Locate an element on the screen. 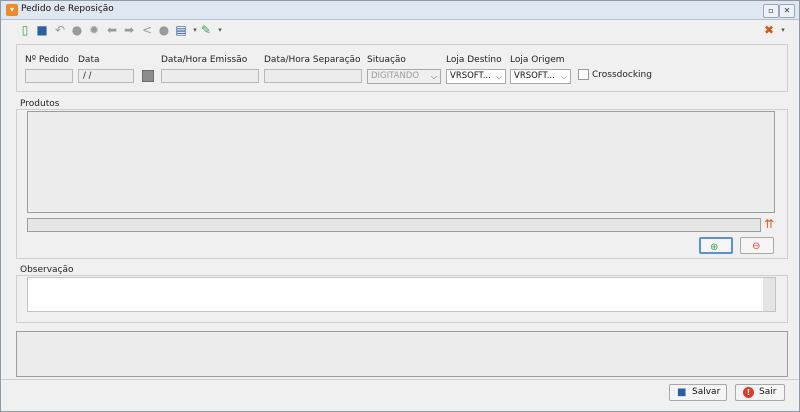 The width and height of the screenshot is (800, 412). exit-button: ! Sair is located at coordinates (760, 392).